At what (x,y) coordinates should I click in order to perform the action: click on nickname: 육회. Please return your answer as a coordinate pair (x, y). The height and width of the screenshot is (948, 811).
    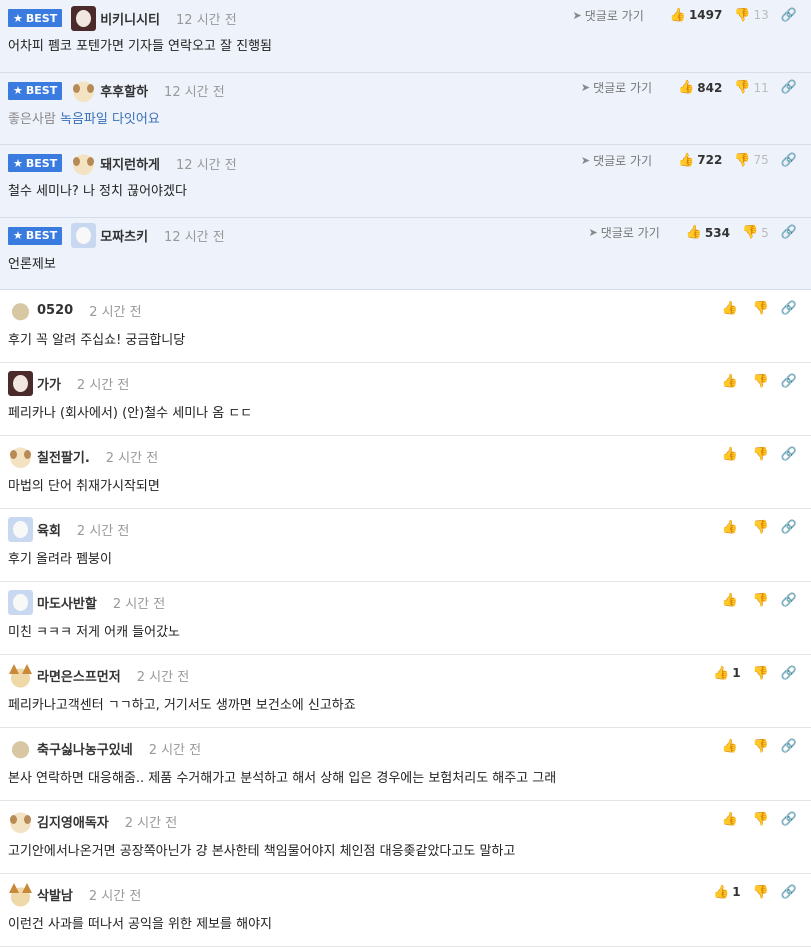
    Looking at the image, I should click on (49, 529).